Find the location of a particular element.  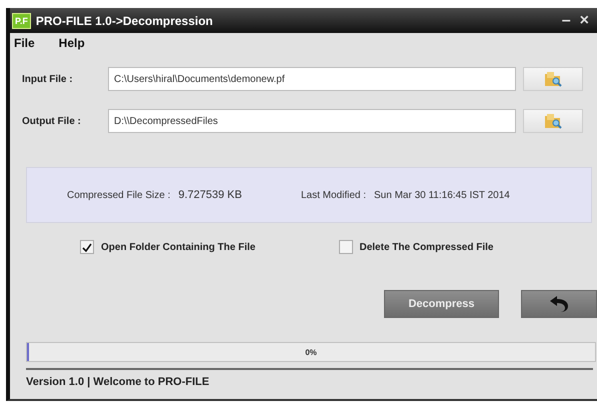

info-label: Compressed File Size : is located at coordinates (118, 195).